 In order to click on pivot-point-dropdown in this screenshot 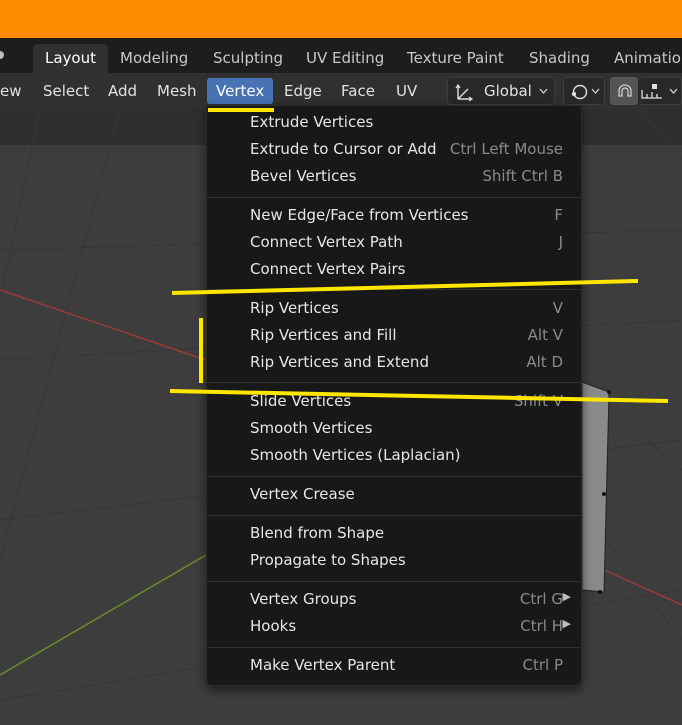, I will do `click(584, 91)`.